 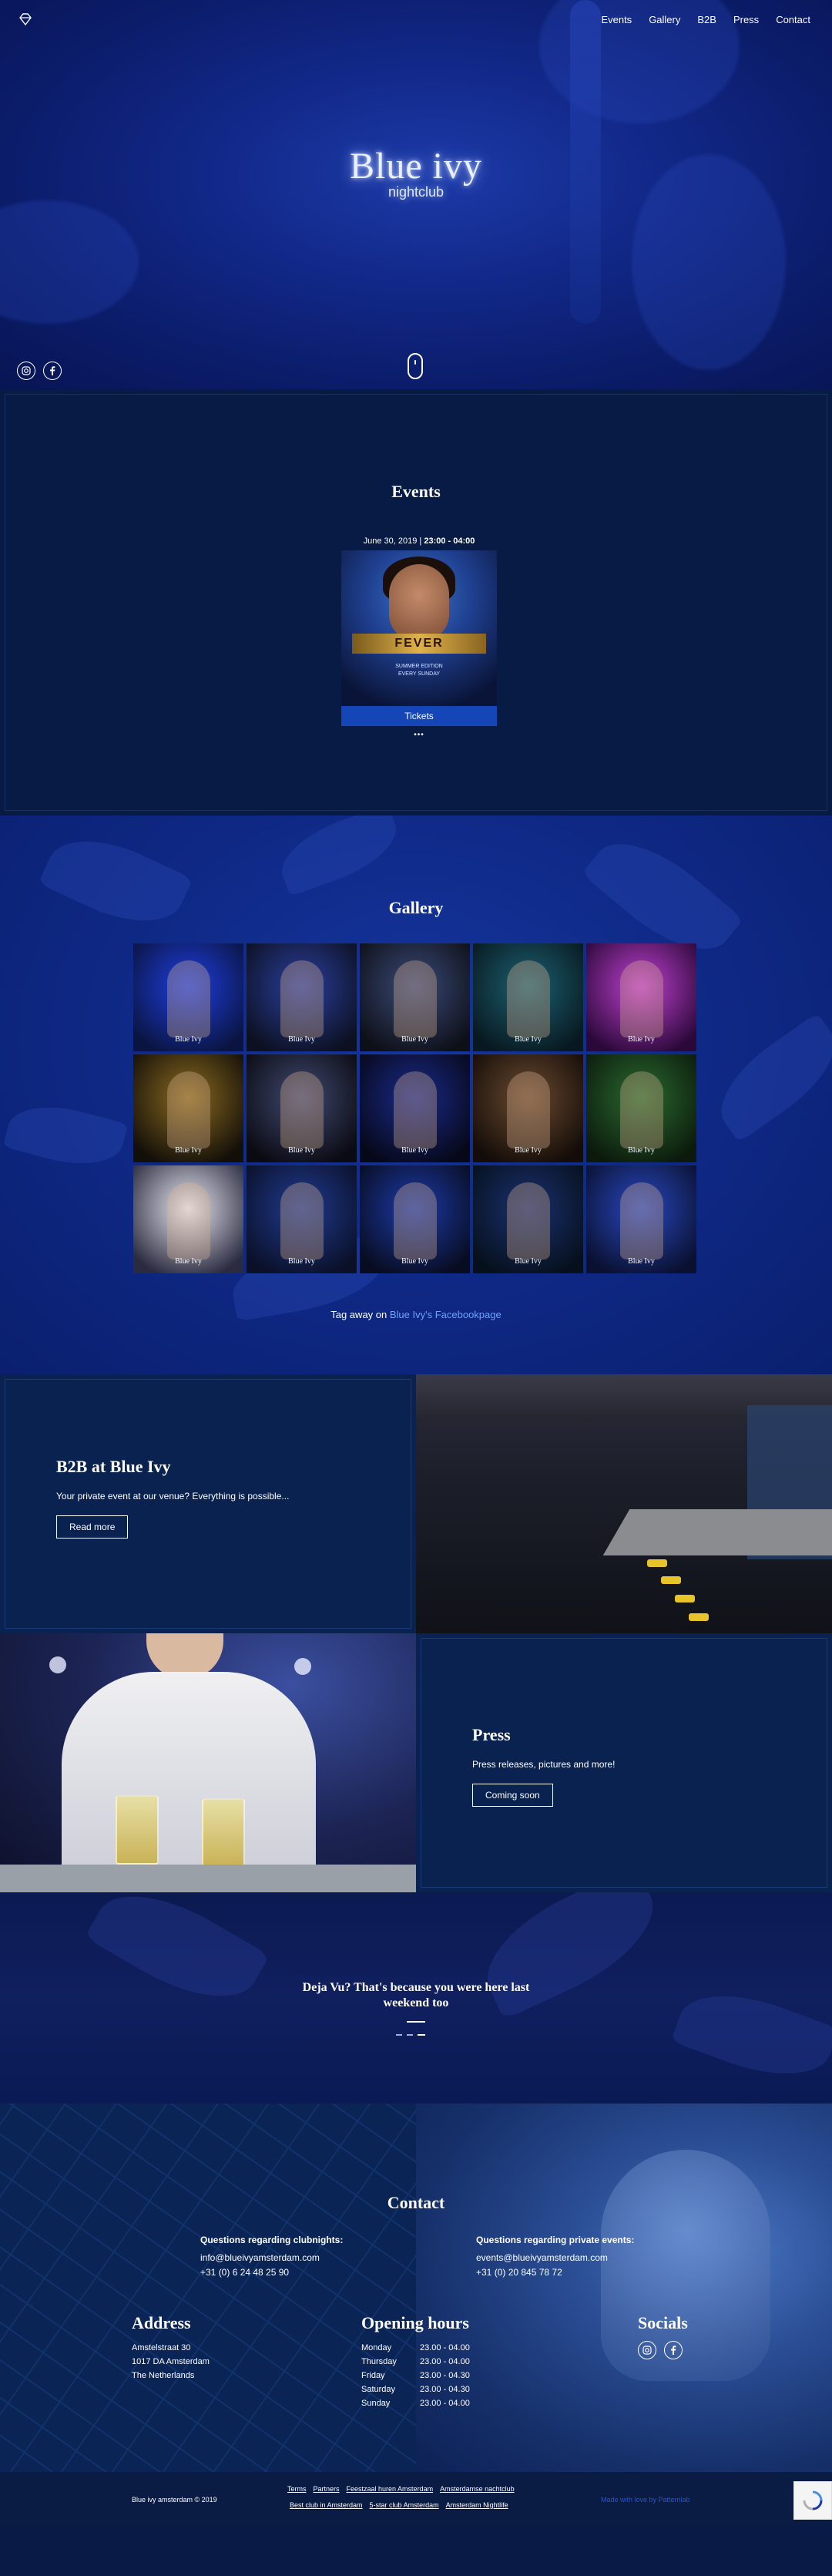 I want to click on hours-day: Friday, so click(x=373, y=2375).